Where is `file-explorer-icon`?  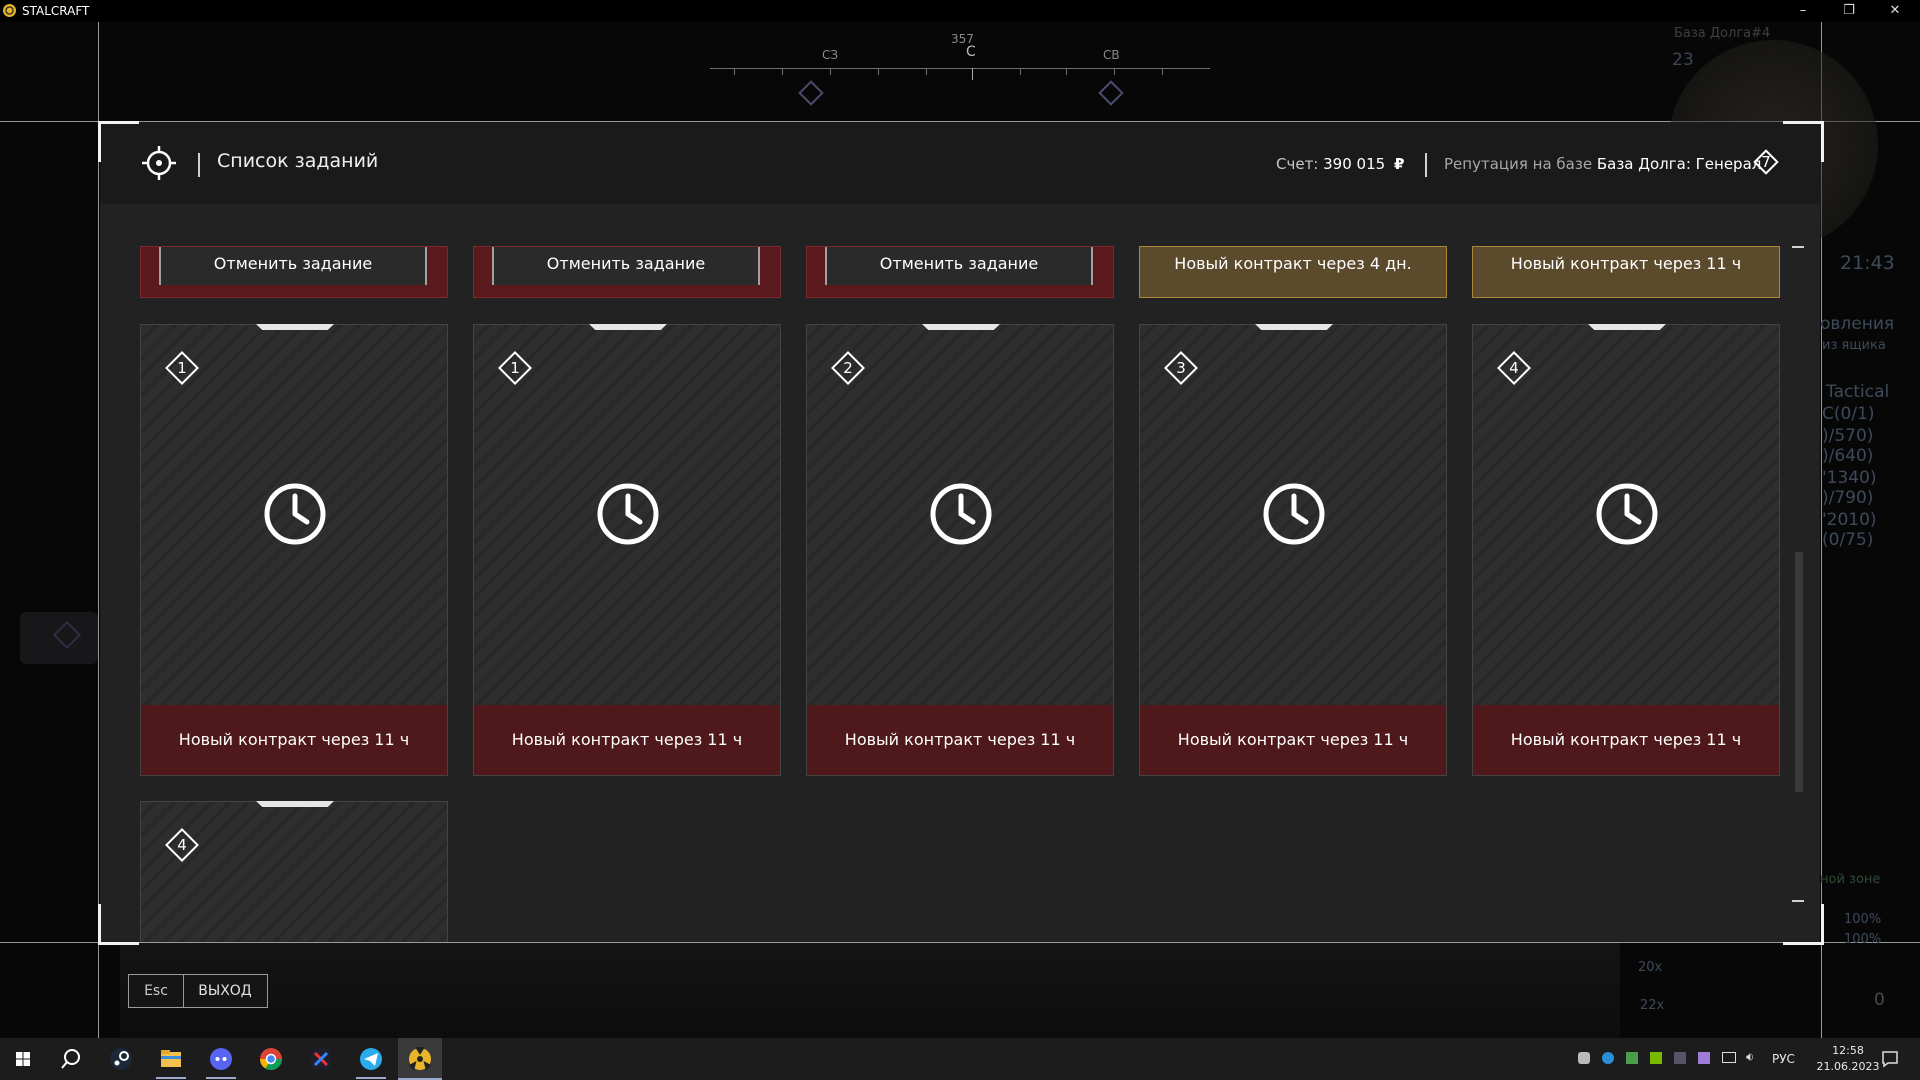
file-explorer-icon is located at coordinates (171, 1059).